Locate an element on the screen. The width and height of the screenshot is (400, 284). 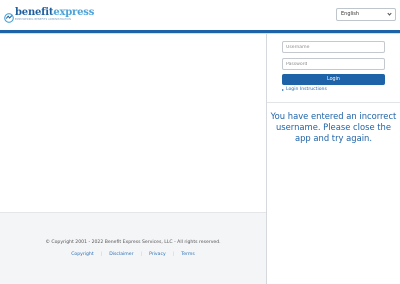
logo-text: benefitexpress is located at coordinates (55, 12).